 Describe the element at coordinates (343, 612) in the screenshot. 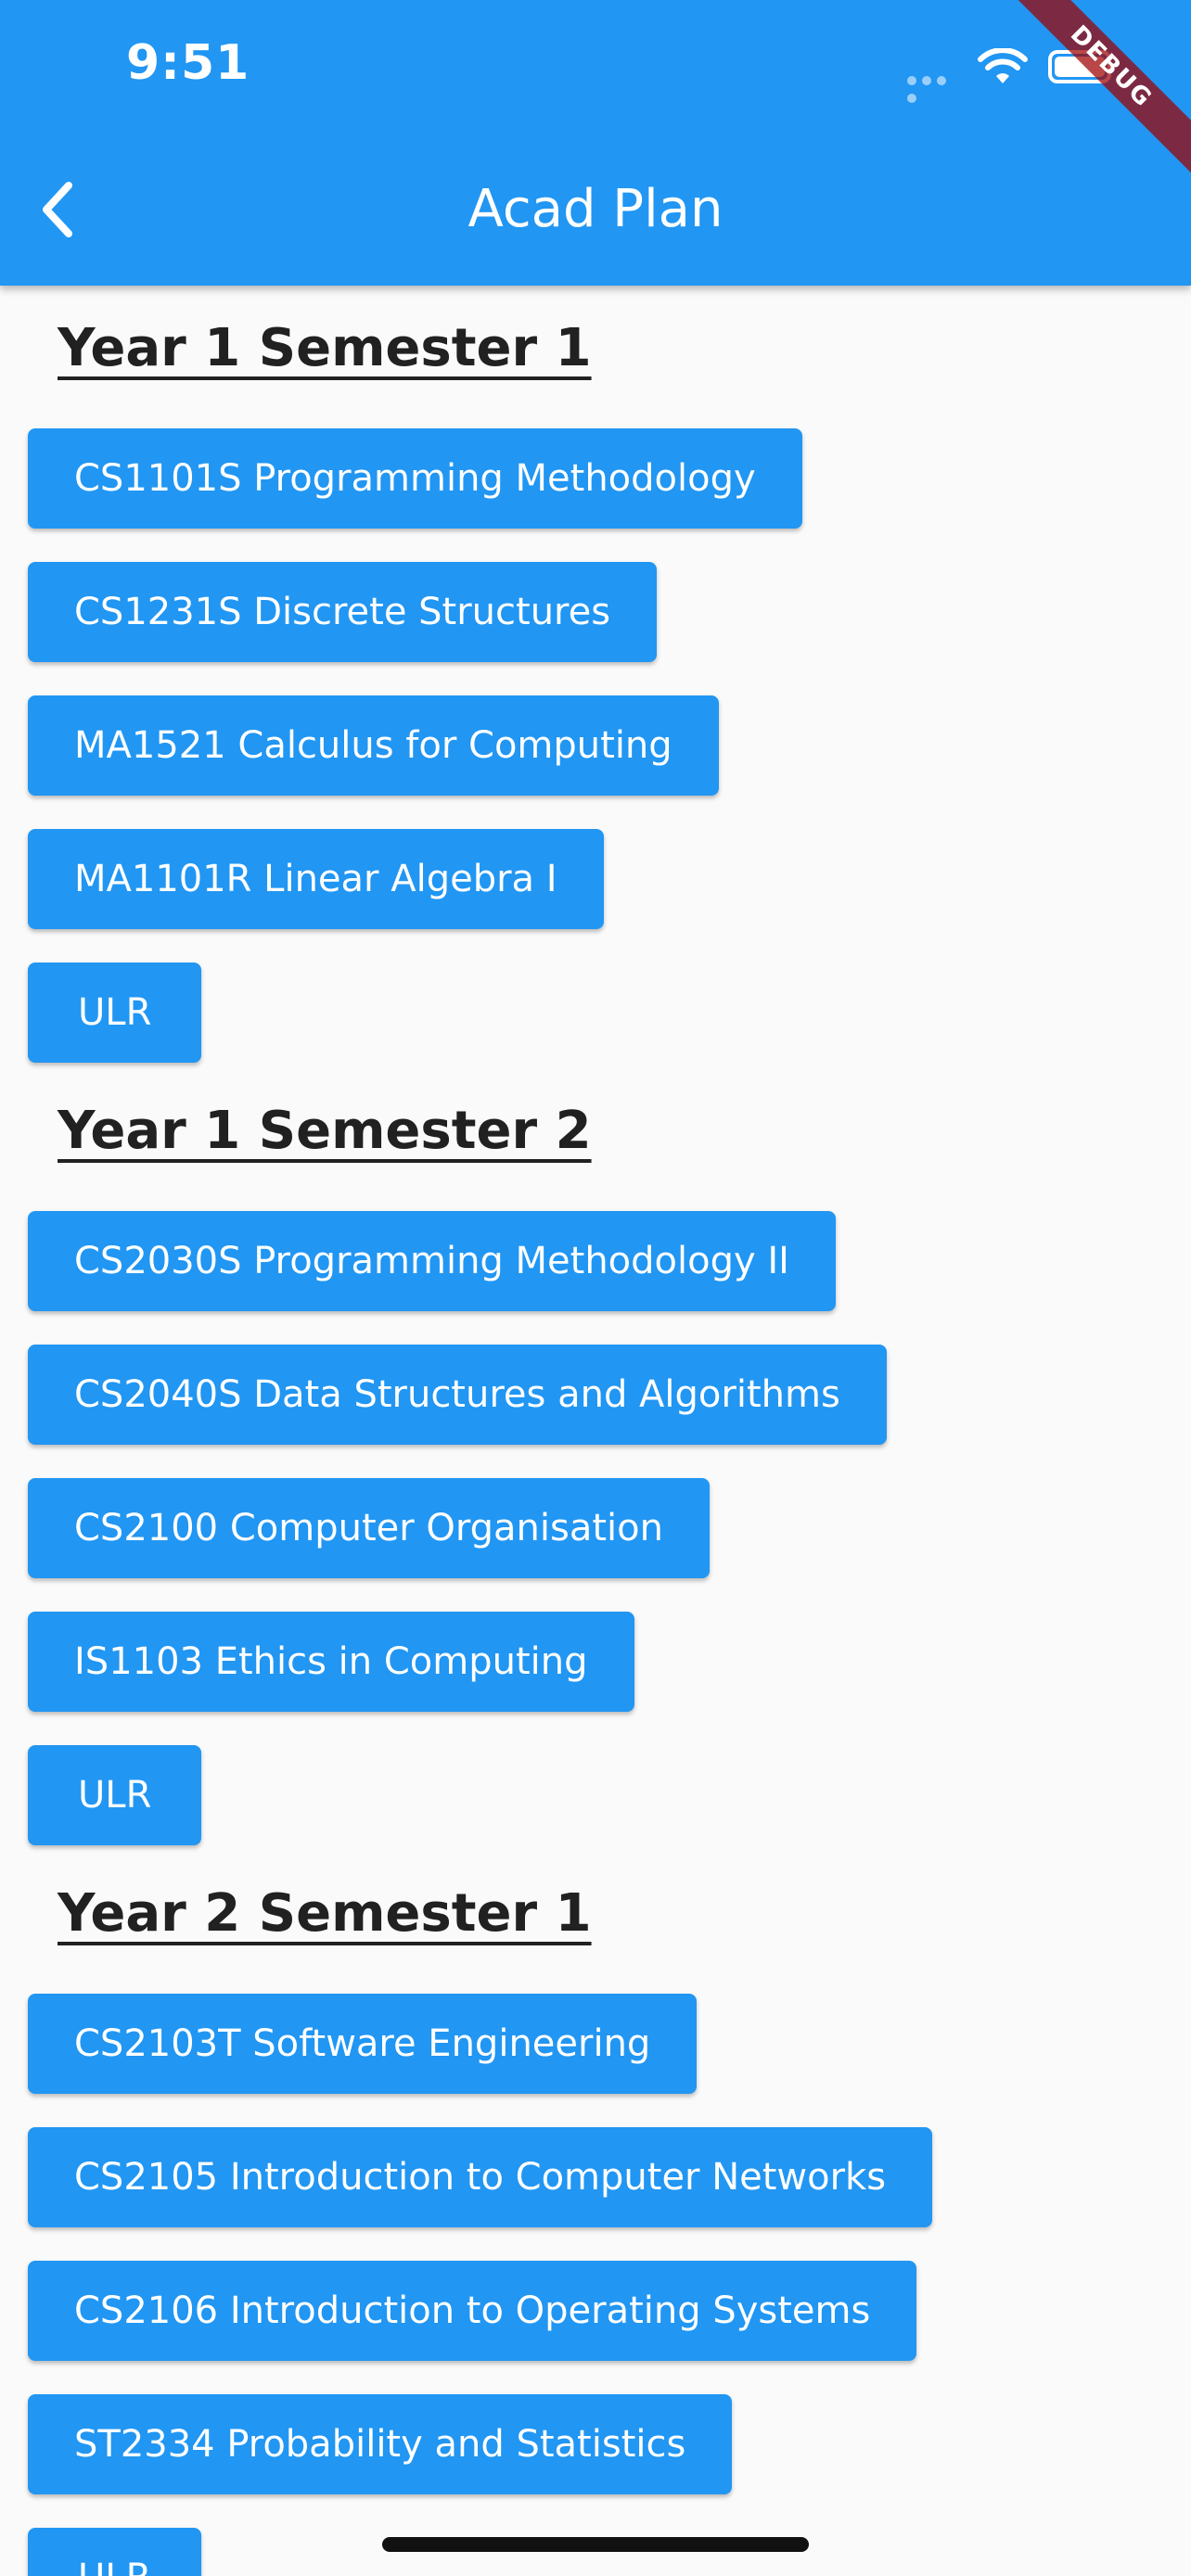

I see `module-button: CS1231S Discrete Structures` at that location.